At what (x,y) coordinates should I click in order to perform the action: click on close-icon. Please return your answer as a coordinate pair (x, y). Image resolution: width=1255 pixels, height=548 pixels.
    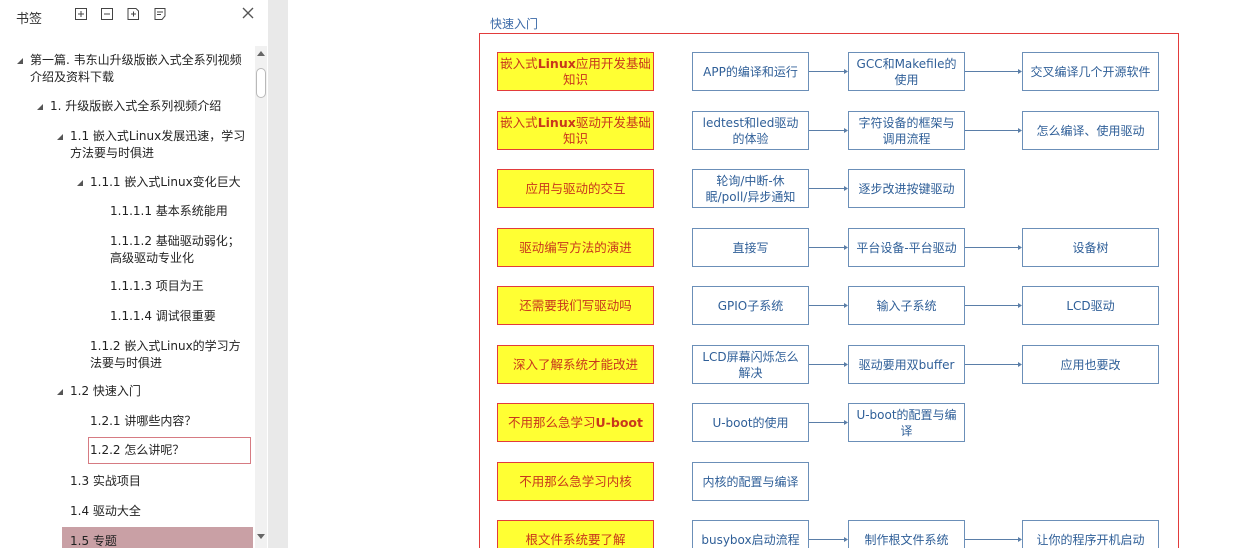
    Looking at the image, I should click on (248, 13).